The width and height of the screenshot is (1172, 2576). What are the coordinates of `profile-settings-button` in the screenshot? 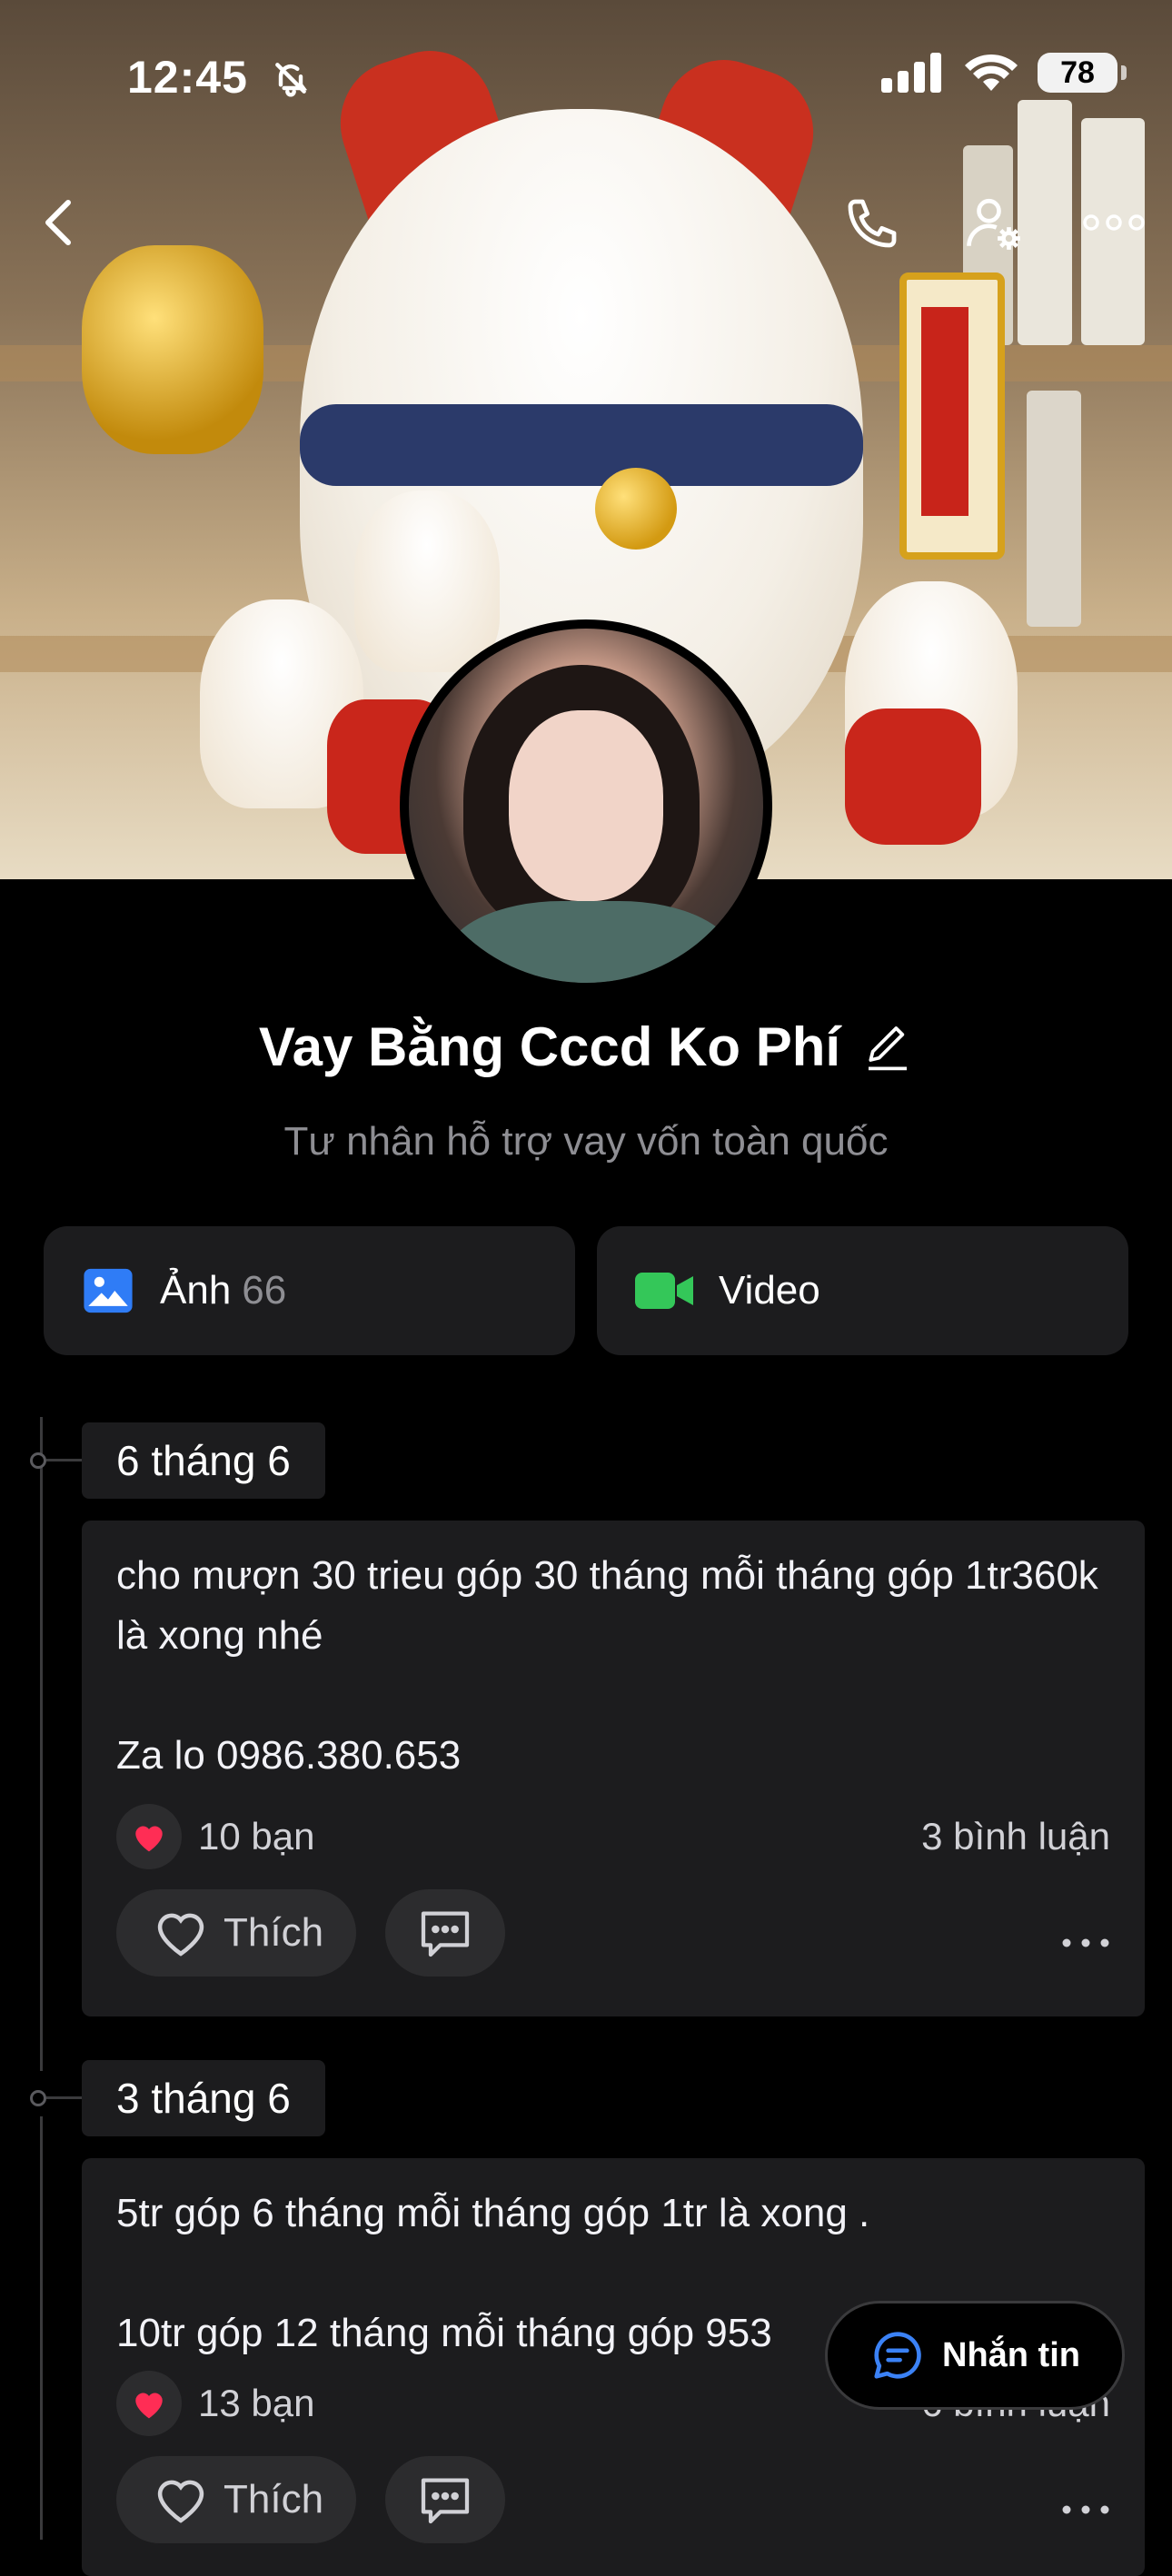 It's located at (994, 223).